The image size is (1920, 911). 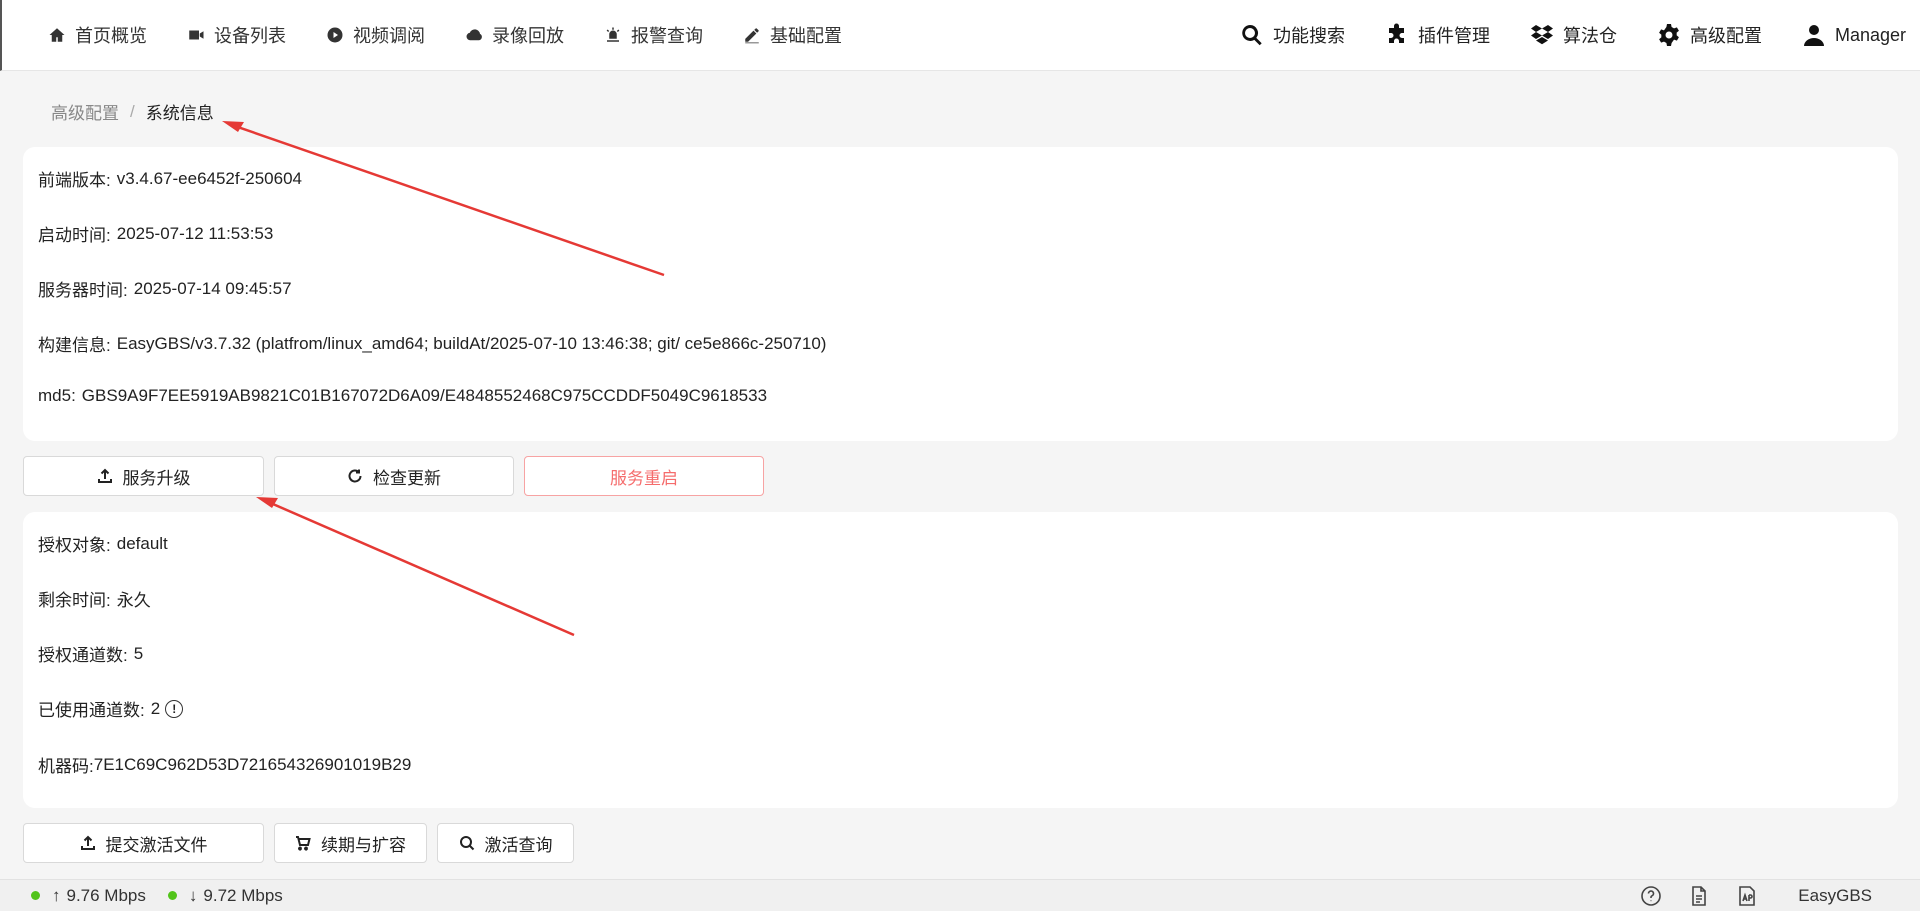 I want to click on licensed-channels-row: 授权通道数: 5, so click(x=90, y=653).